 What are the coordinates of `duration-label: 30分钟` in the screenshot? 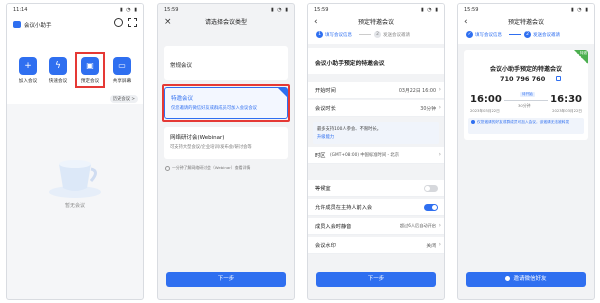 It's located at (524, 105).